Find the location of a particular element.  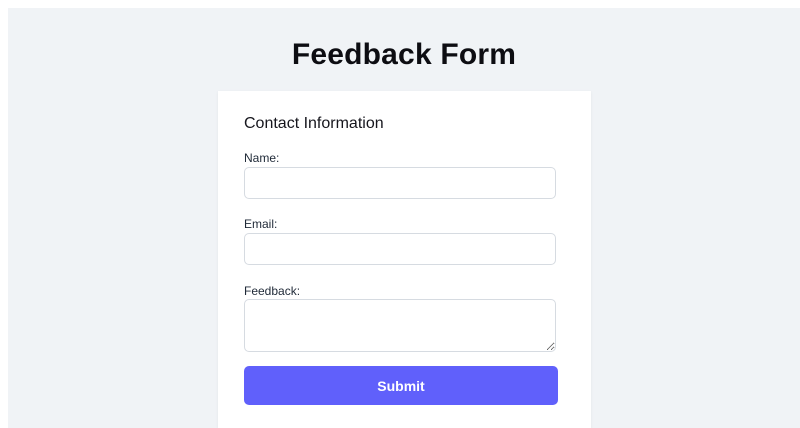

submit-button: Submit is located at coordinates (401, 385).